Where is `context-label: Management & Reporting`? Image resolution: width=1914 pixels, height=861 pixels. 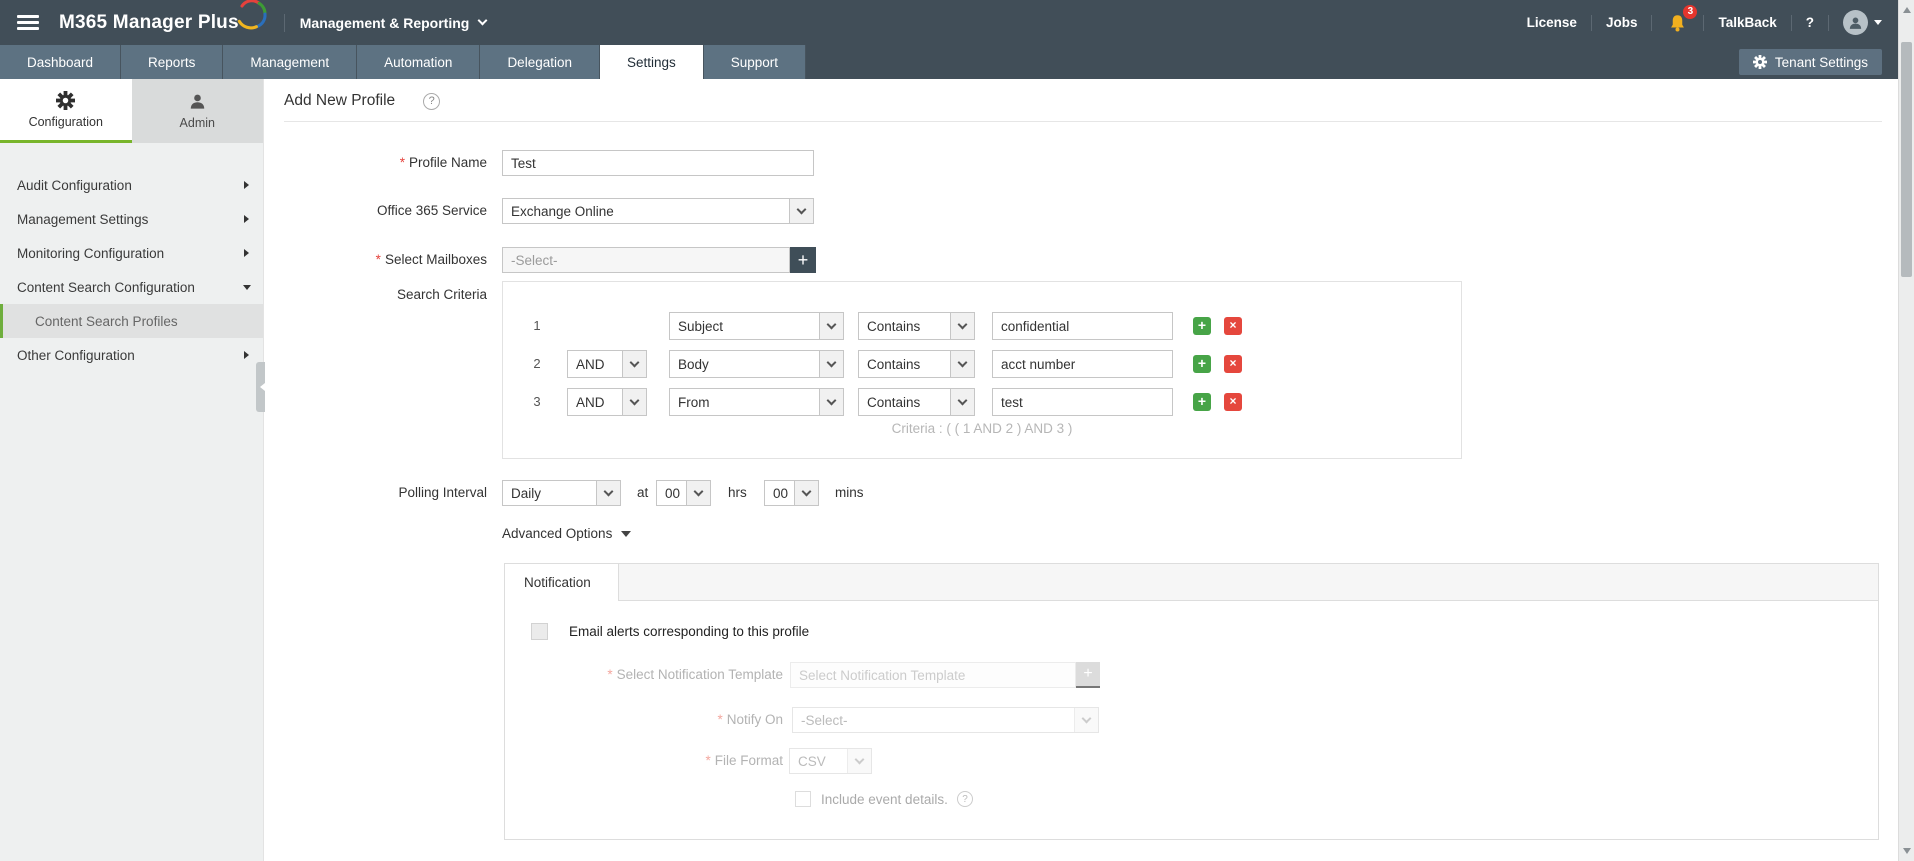
context-label: Management & Reporting is located at coordinates (384, 22).